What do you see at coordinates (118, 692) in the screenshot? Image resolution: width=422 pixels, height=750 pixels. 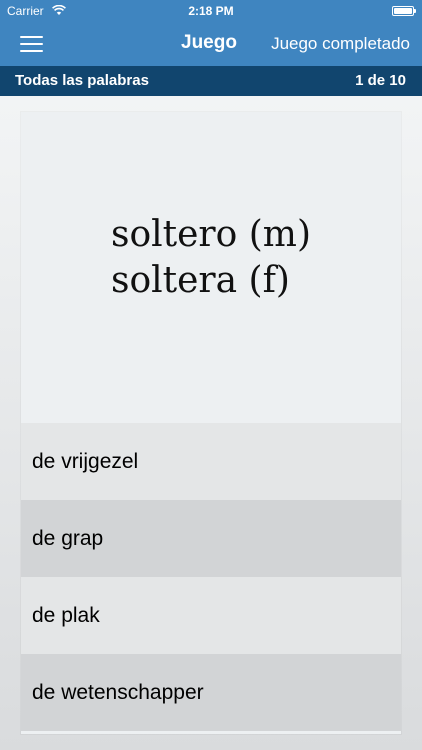 I see `answer-option-label: de wetenschapper` at bounding box center [118, 692].